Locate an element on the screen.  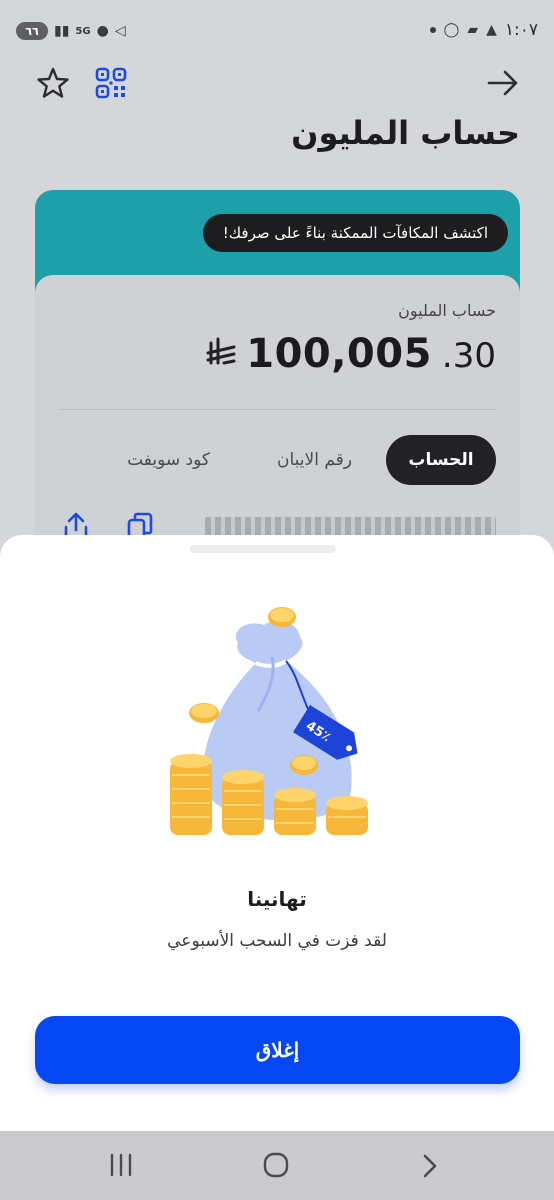
divider is located at coordinates (277, 409).